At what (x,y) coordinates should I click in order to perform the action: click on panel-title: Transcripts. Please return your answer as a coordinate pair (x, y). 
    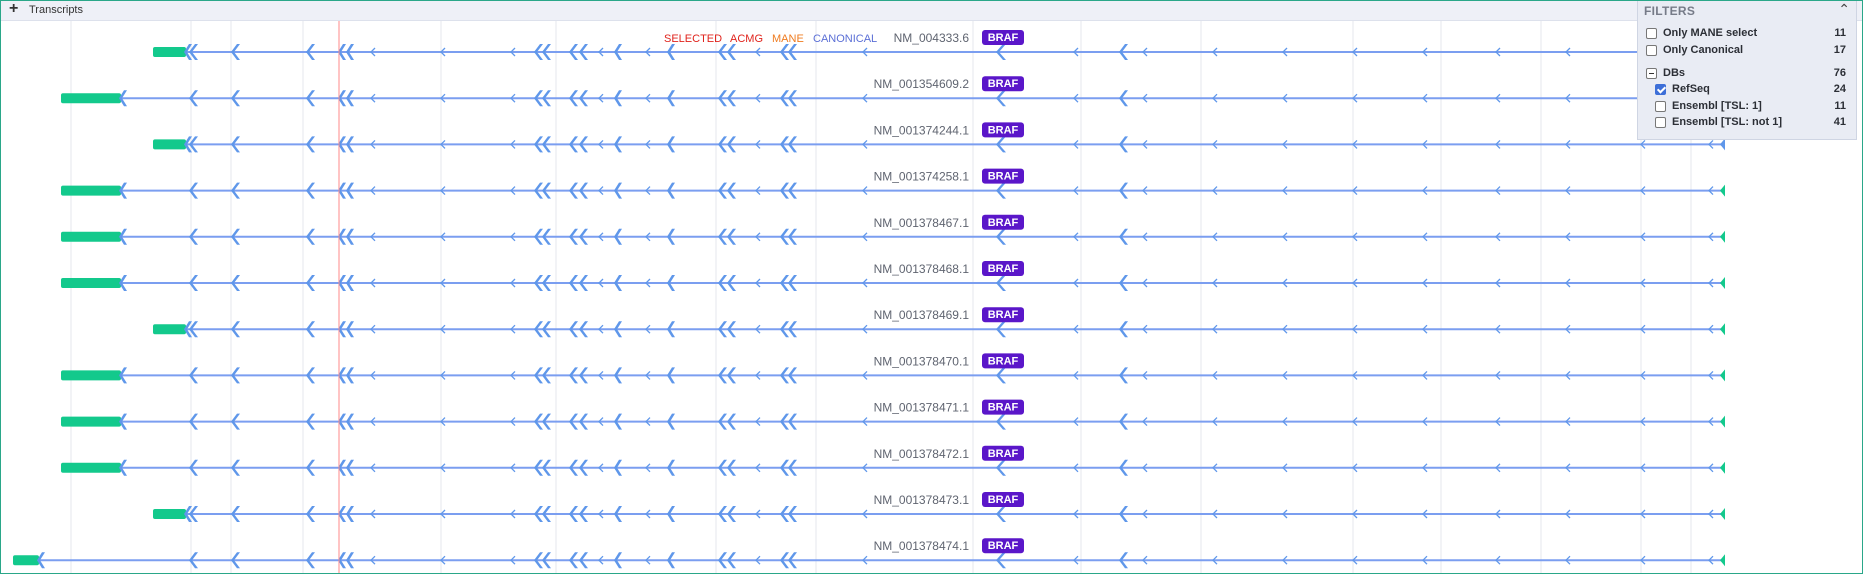
    Looking at the image, I should click on (56, 10).